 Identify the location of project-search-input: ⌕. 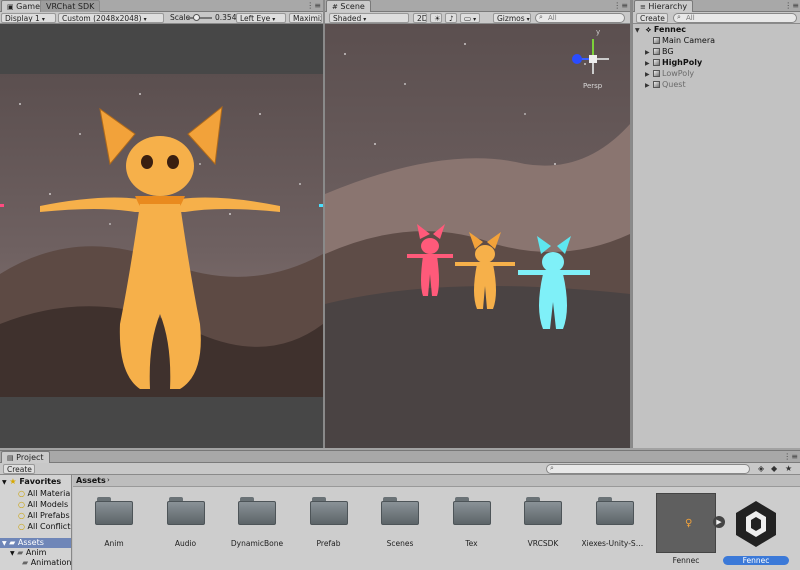
(648, 469).